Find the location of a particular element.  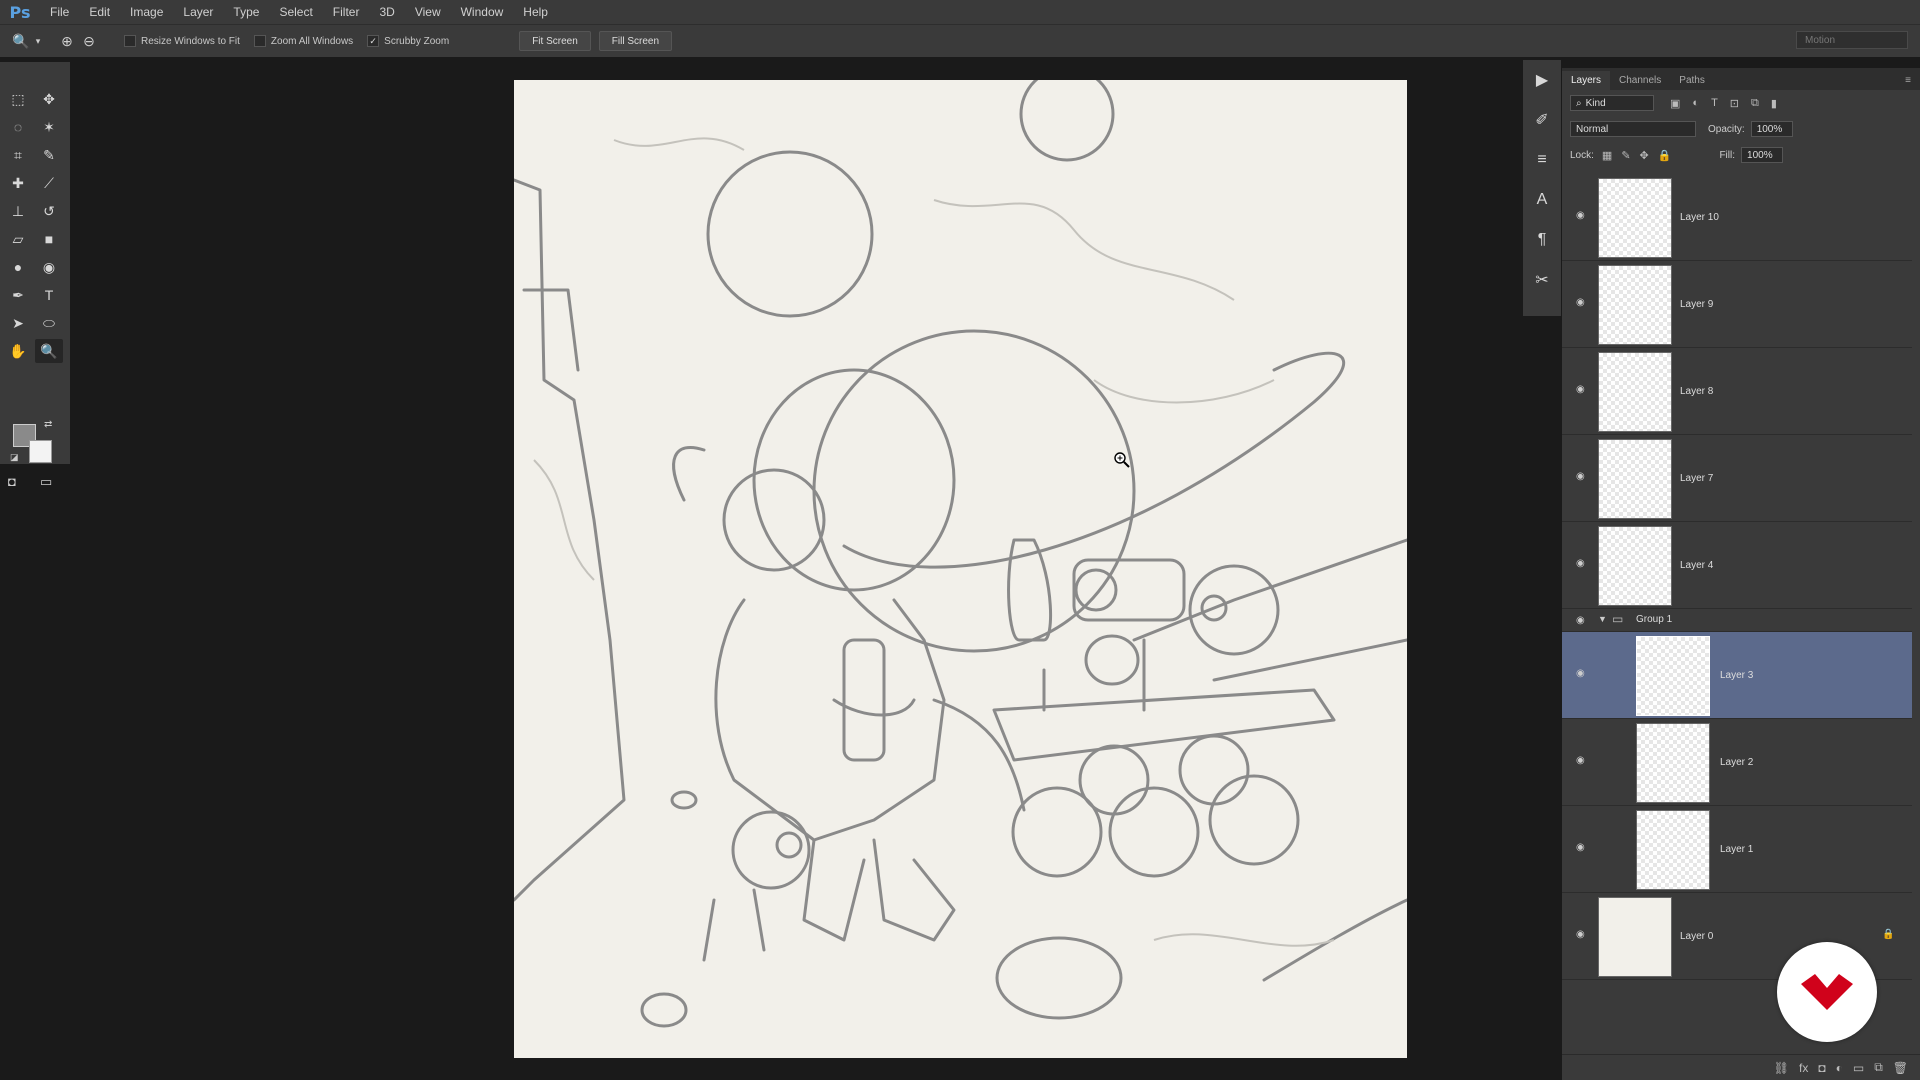

zoom-out-icon: ⊖ is located at coordinates (89, 41).